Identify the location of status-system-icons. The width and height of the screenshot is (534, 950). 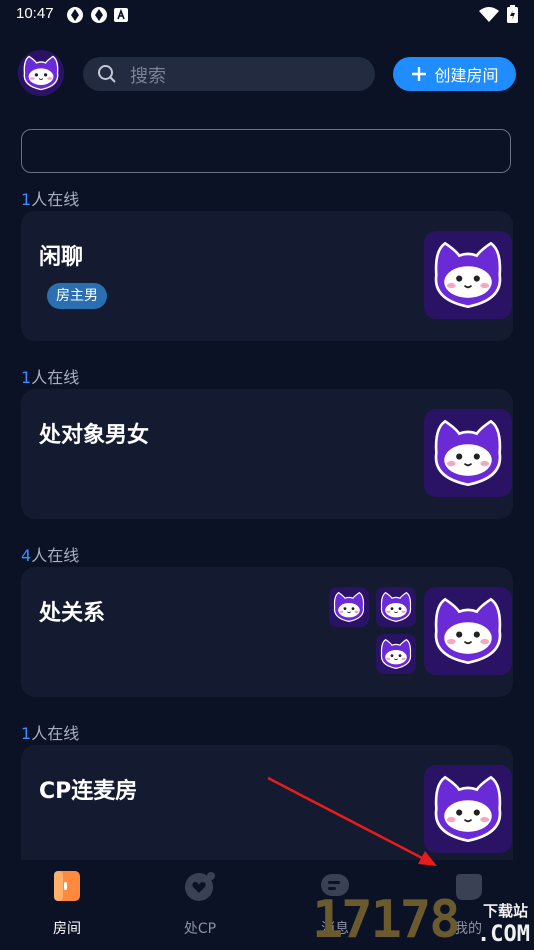
(498, 14).